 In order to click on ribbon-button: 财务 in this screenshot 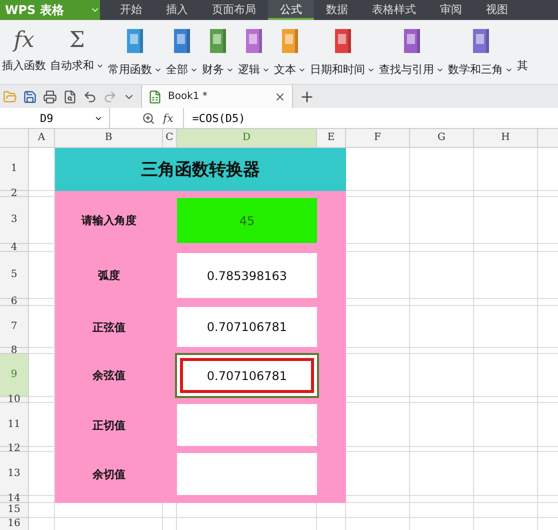, I will do `click(218, 52)`.